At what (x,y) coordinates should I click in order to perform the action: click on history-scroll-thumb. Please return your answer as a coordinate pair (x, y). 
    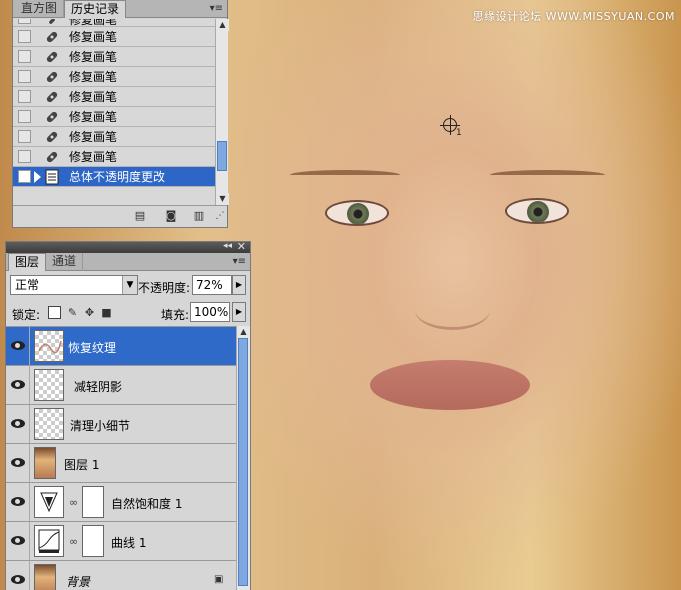
    Looking at the image, I should click on (222, 156).